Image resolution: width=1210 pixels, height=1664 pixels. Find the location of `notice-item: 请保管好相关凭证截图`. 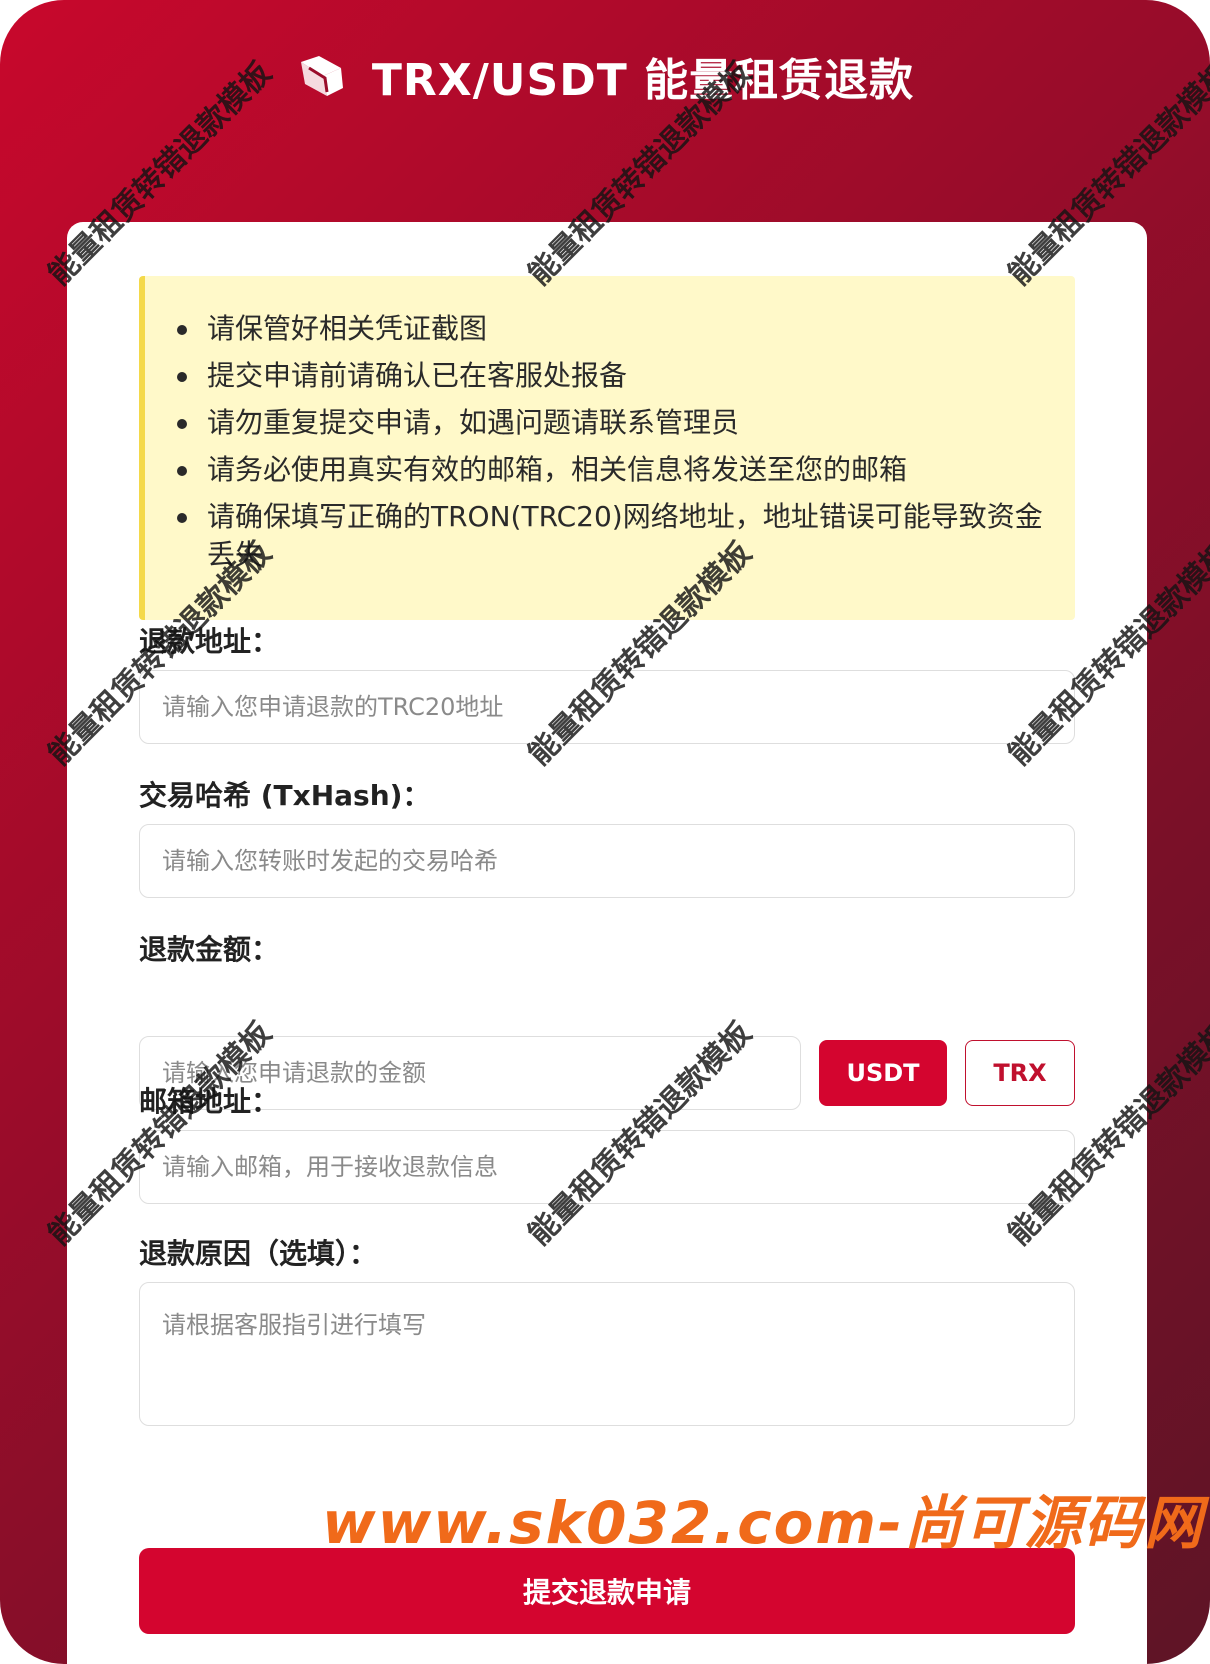

notice-item: 请保管好相关凭证截图 is located at coordinates (611, 329).